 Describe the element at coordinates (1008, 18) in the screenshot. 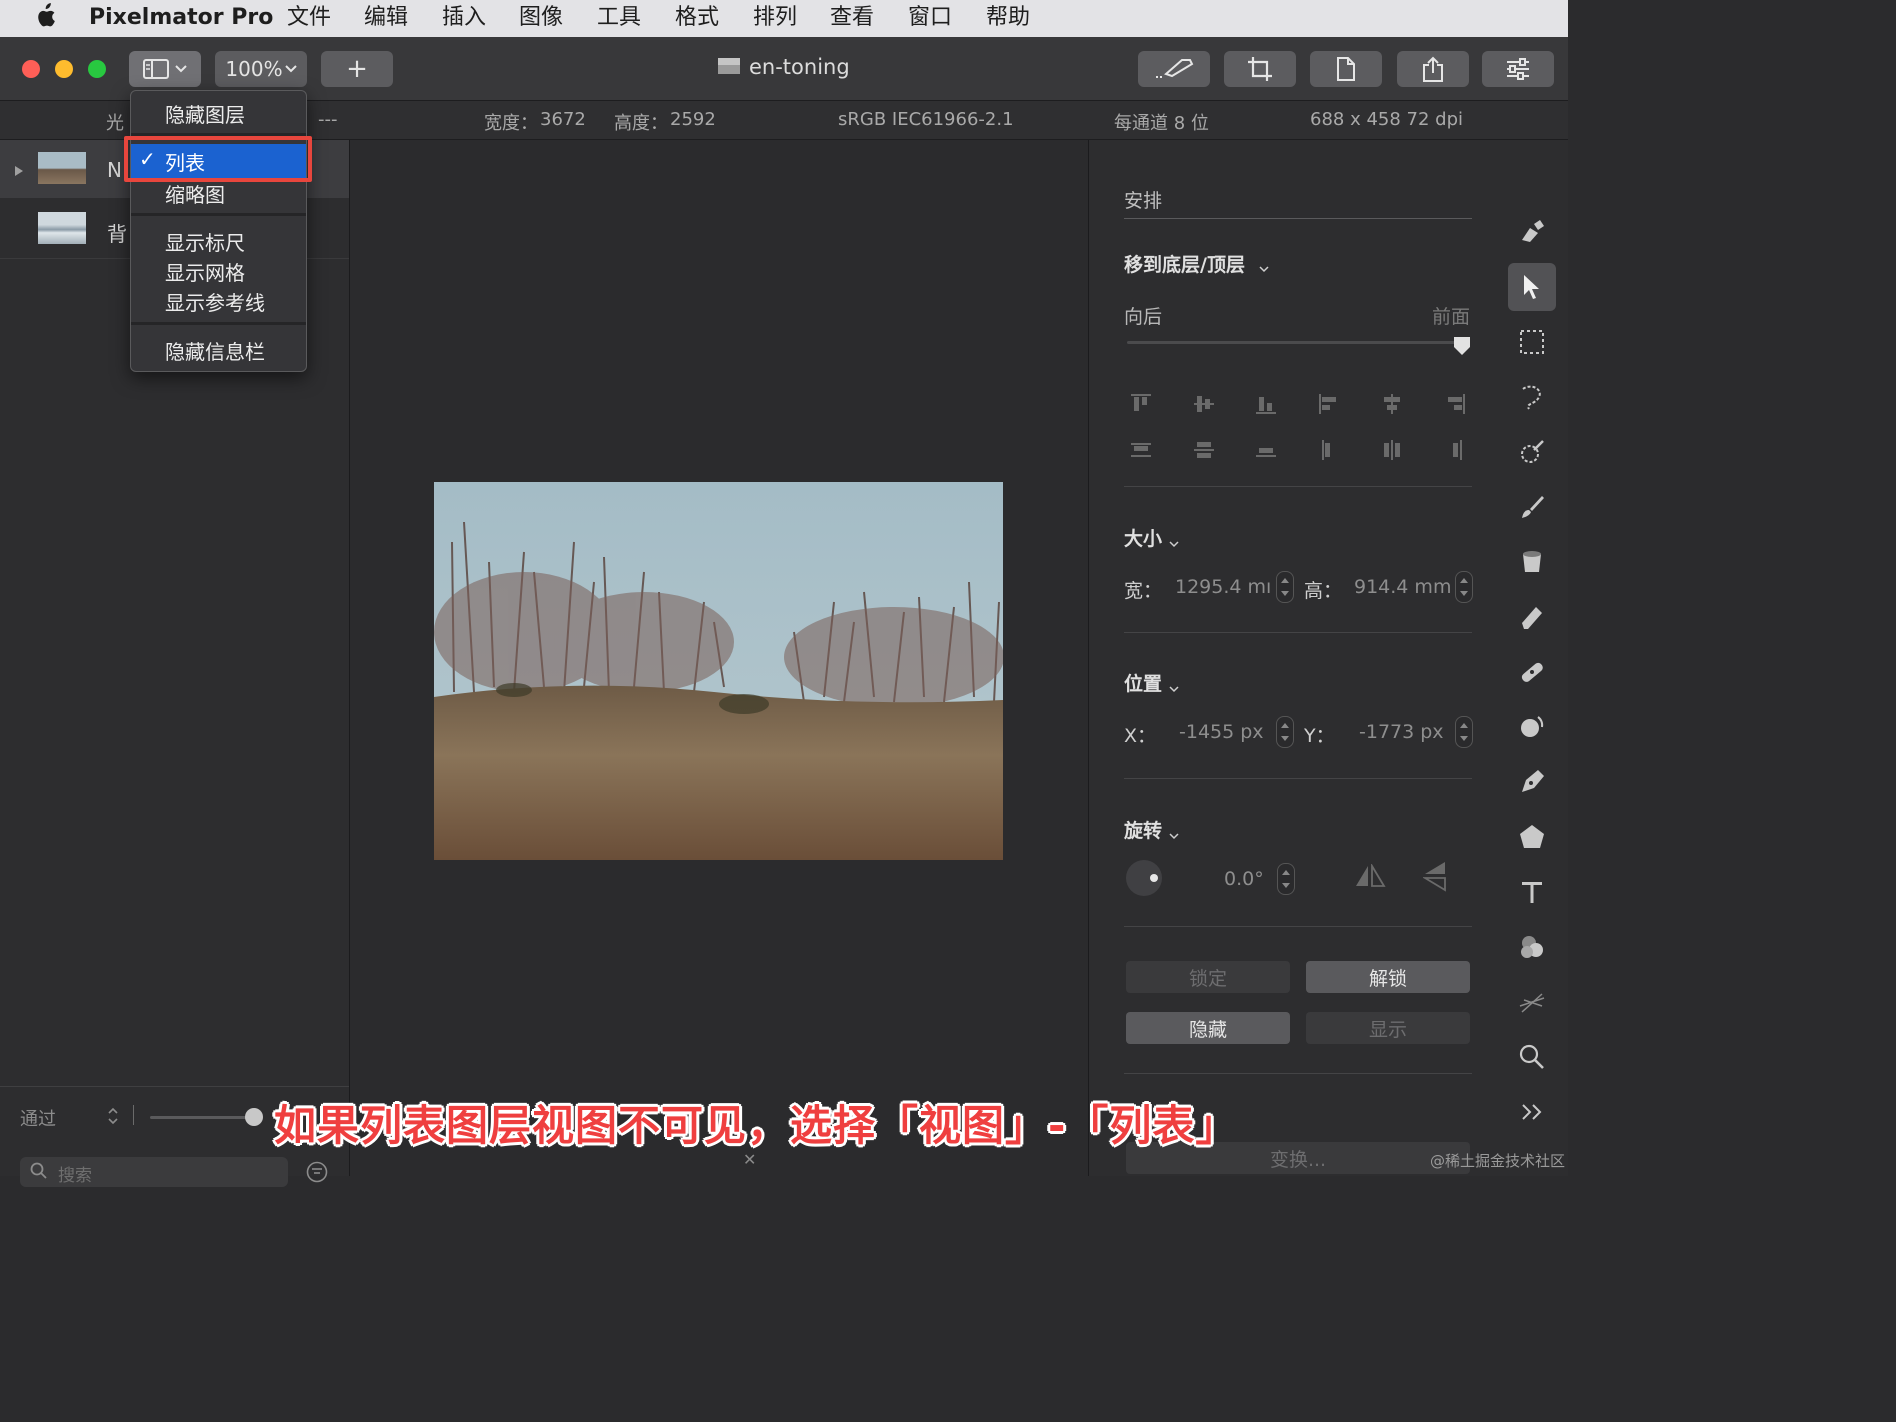

I see `menu-help: 帮助` at that location.